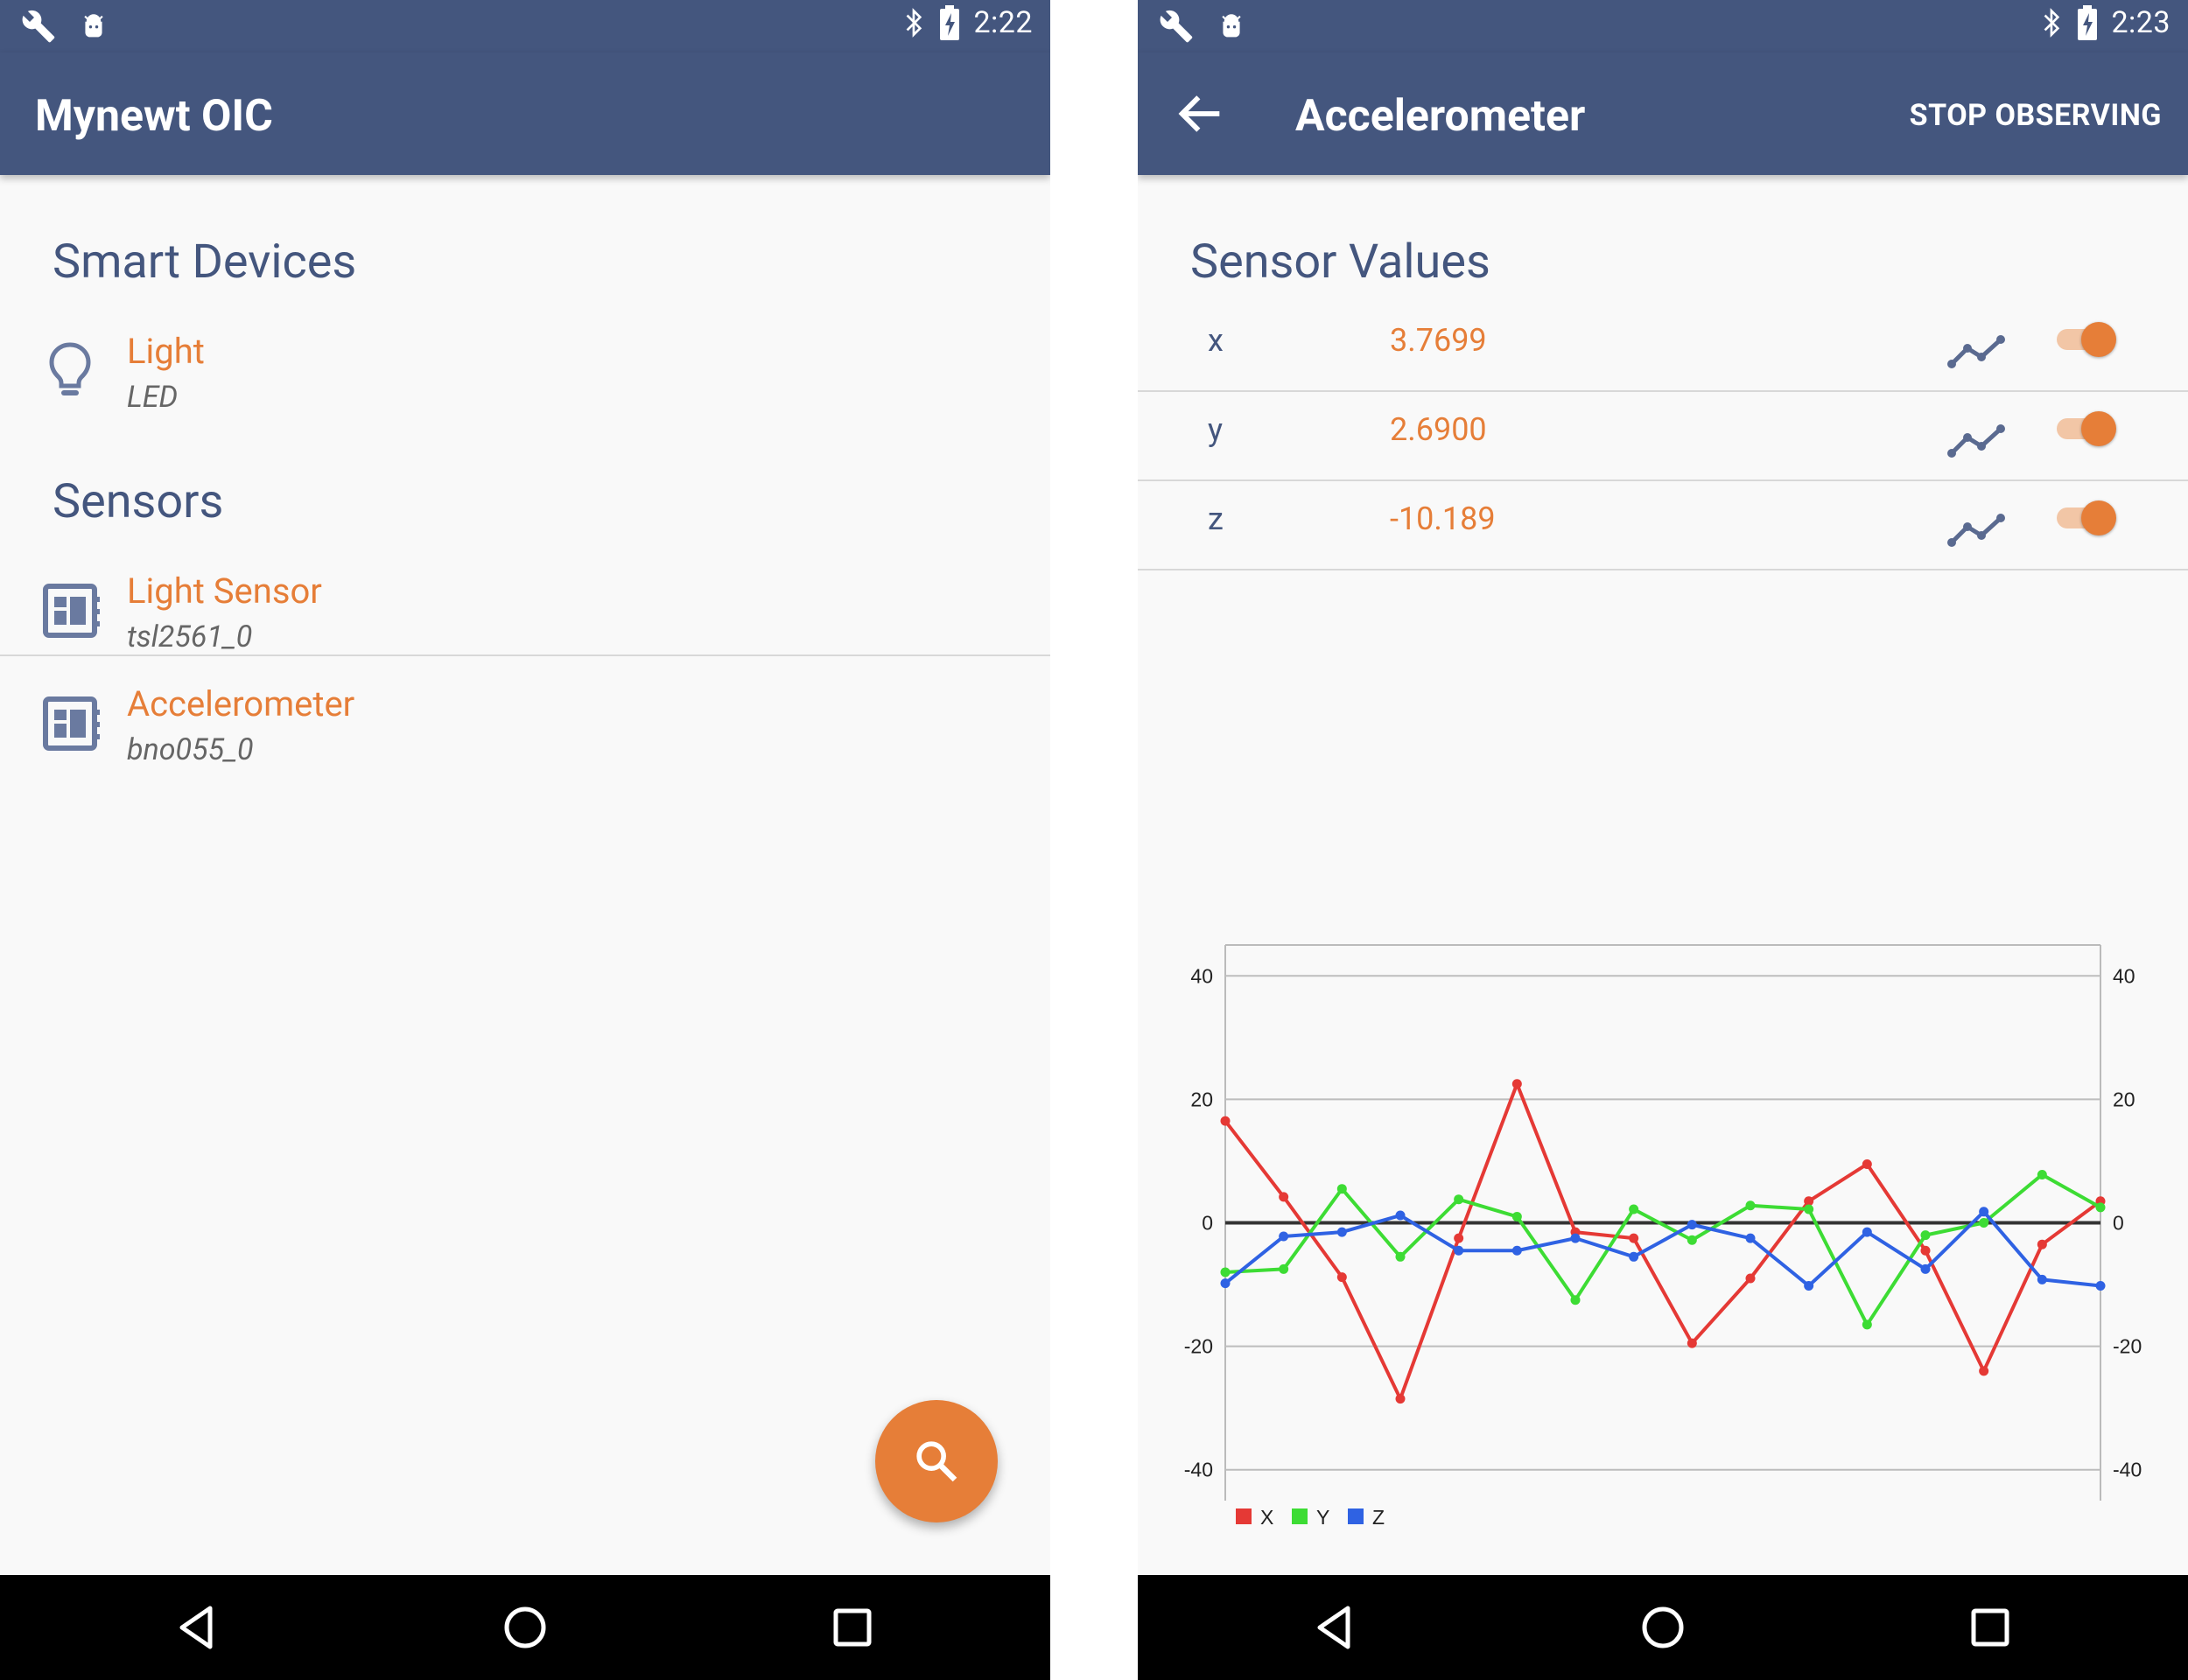  Describe the element at coordinates (2036, 115) in the screenshot. I see `stop-observing-button: STOP OBSERVING` at that location.